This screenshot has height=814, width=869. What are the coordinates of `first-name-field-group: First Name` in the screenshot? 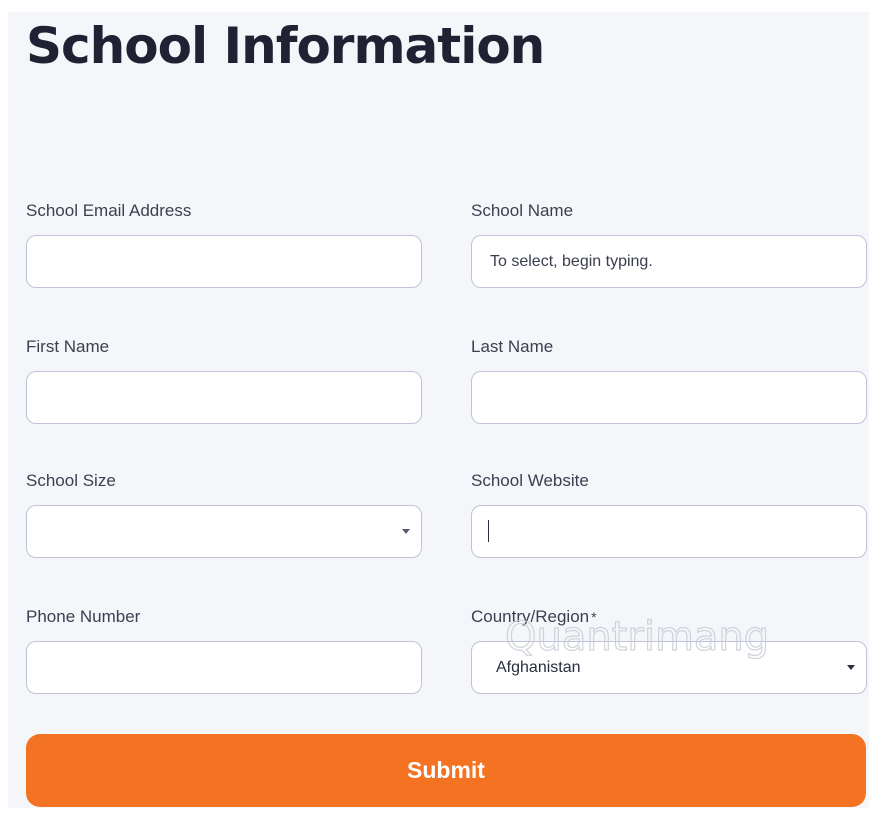 It's located at (224, 380).